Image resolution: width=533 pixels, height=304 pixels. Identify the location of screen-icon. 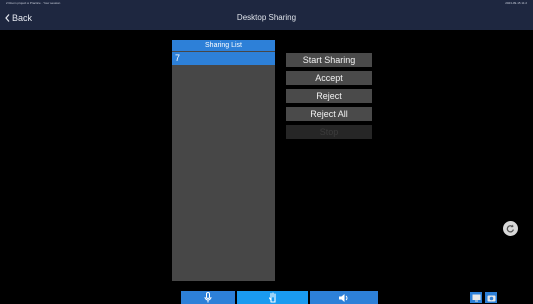
(476, 297).